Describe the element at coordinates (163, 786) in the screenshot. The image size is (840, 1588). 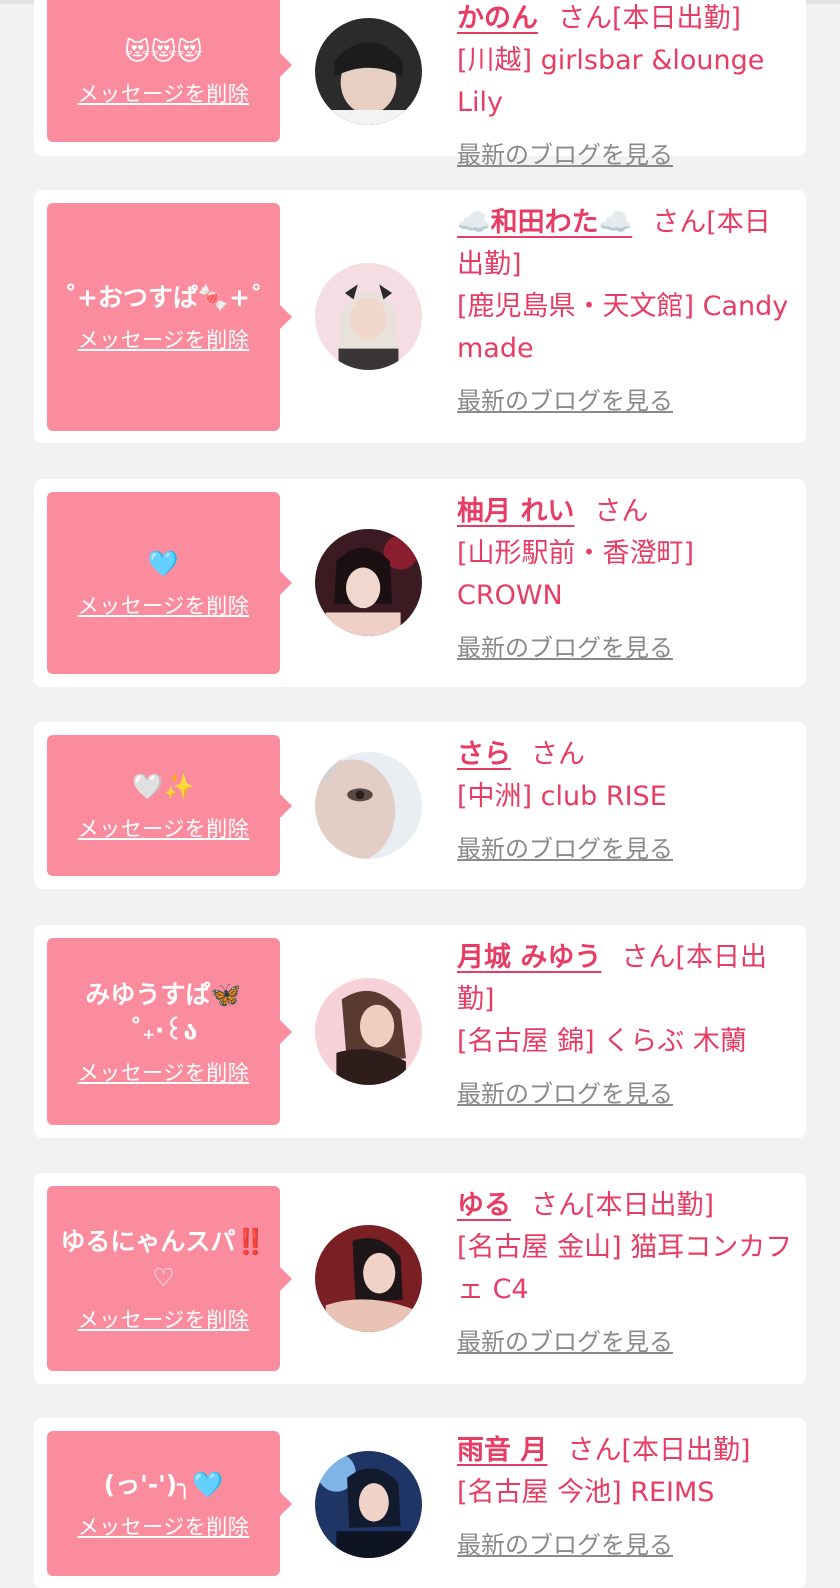
I see `message-text: 🤍✨` at that location.